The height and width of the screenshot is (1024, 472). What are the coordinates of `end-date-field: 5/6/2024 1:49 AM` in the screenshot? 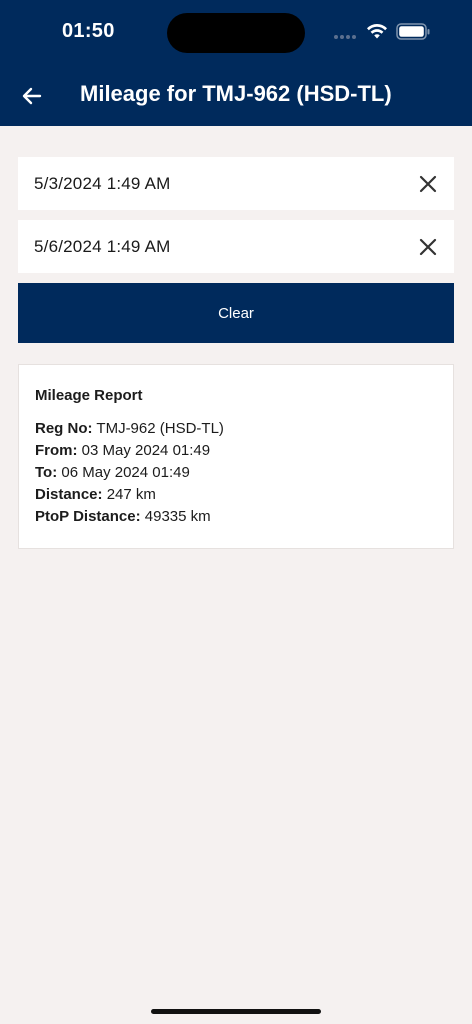 It's located at (236, 246).